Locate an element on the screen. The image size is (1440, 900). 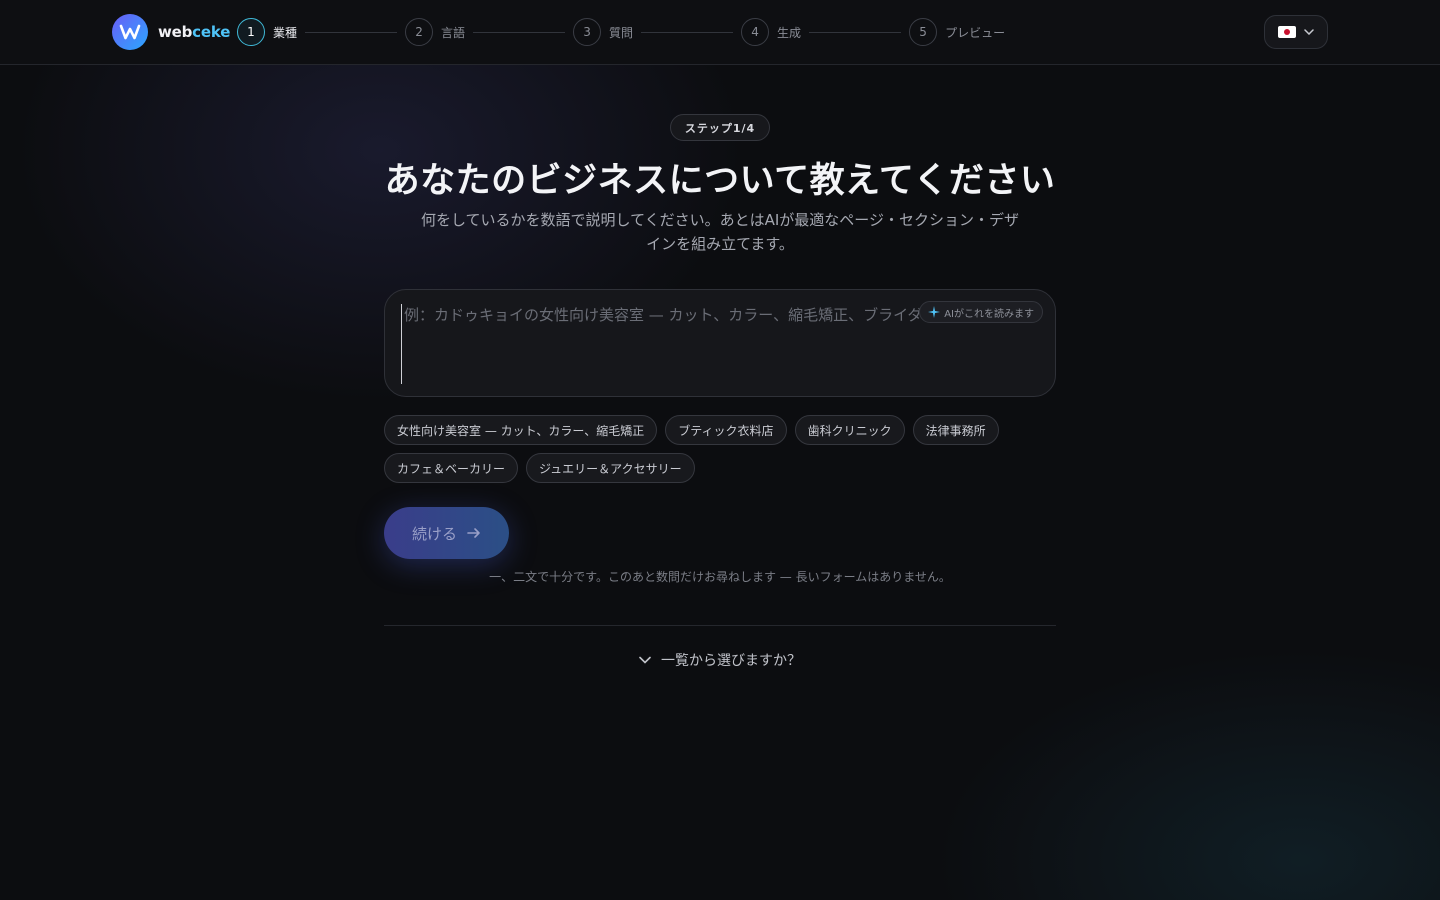
suggestion-chip: カフェ＆ベーカリー is located at coordinates (451, 468).